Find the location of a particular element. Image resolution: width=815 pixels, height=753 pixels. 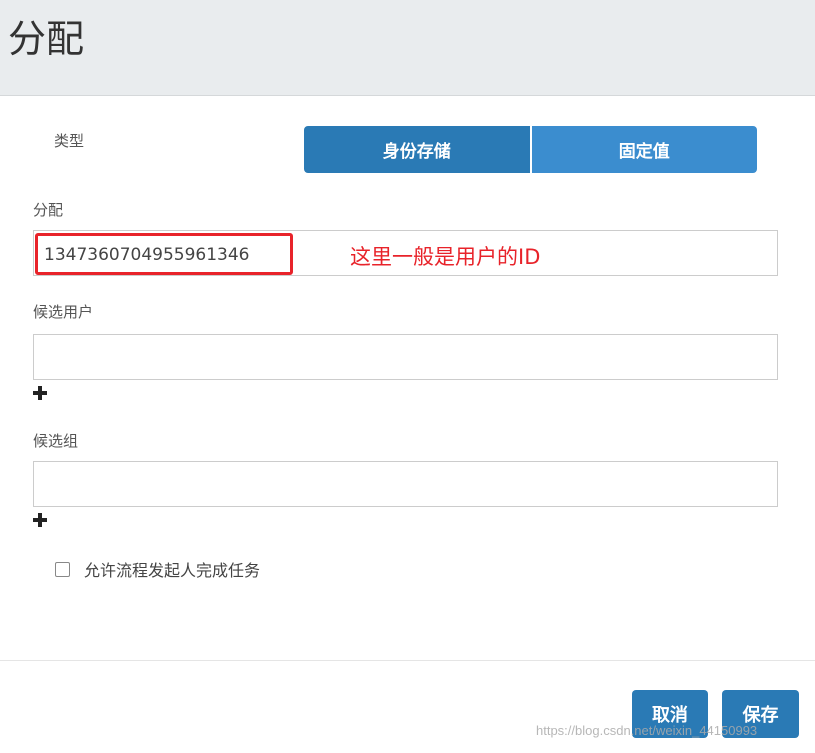

candidate-groups-input is located at coordinates (405, 484).